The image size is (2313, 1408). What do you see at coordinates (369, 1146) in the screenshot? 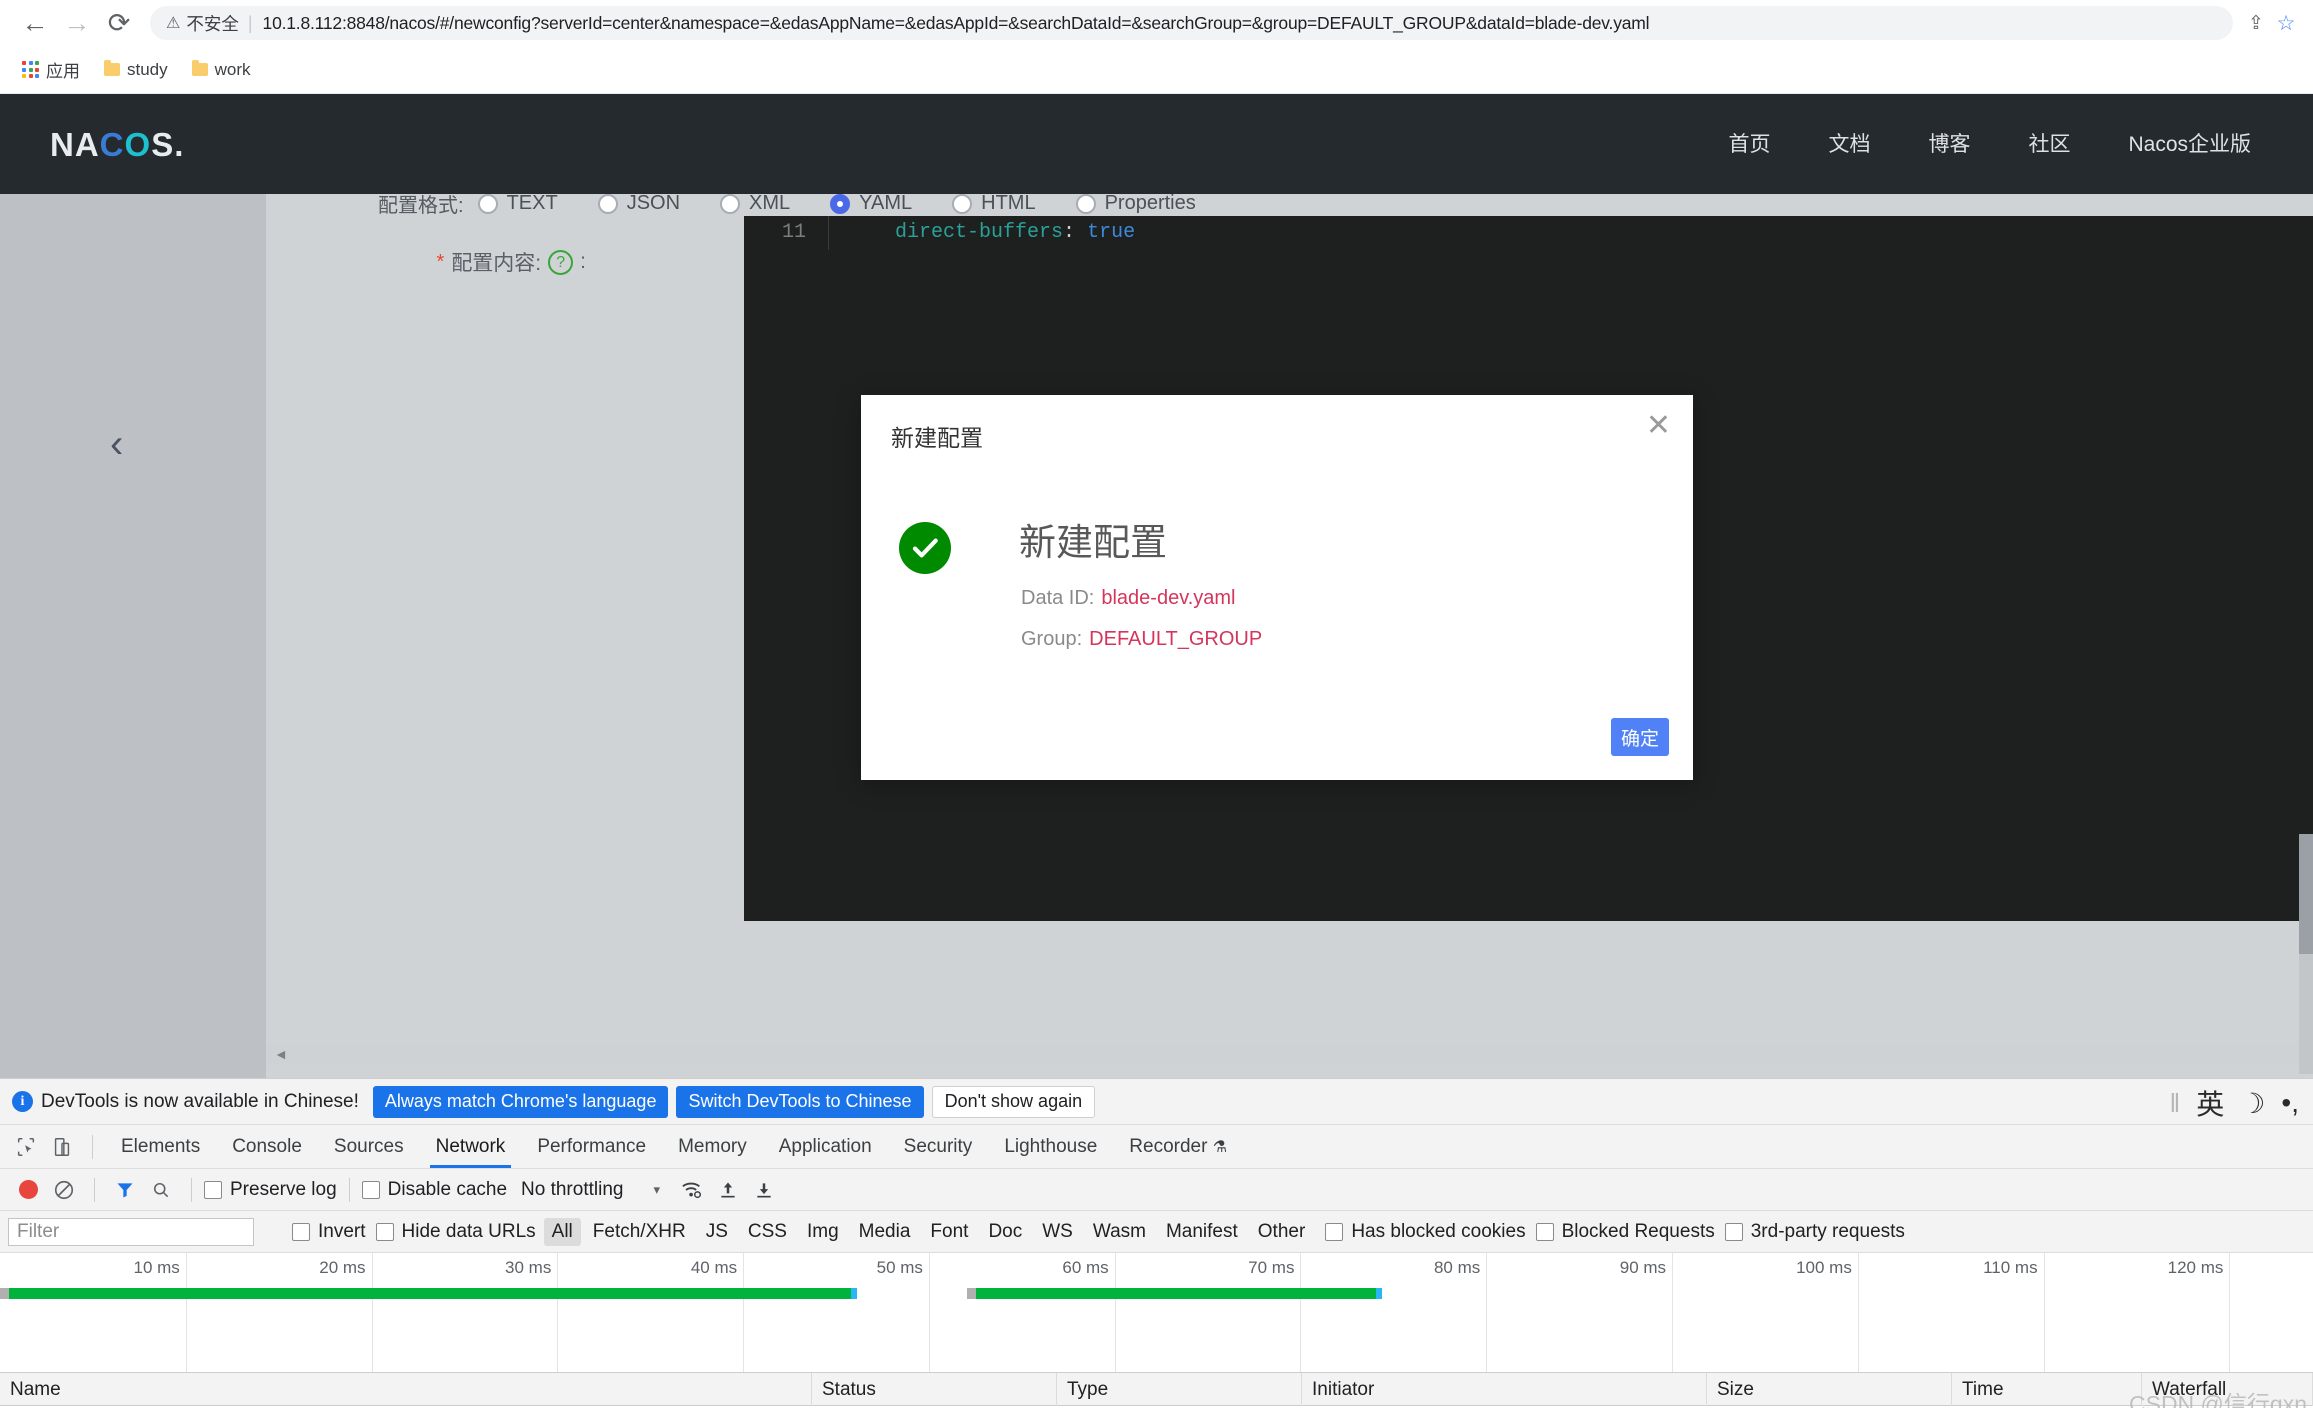
I see `tab-sources: Sources` at bounding box center [369, 1146].